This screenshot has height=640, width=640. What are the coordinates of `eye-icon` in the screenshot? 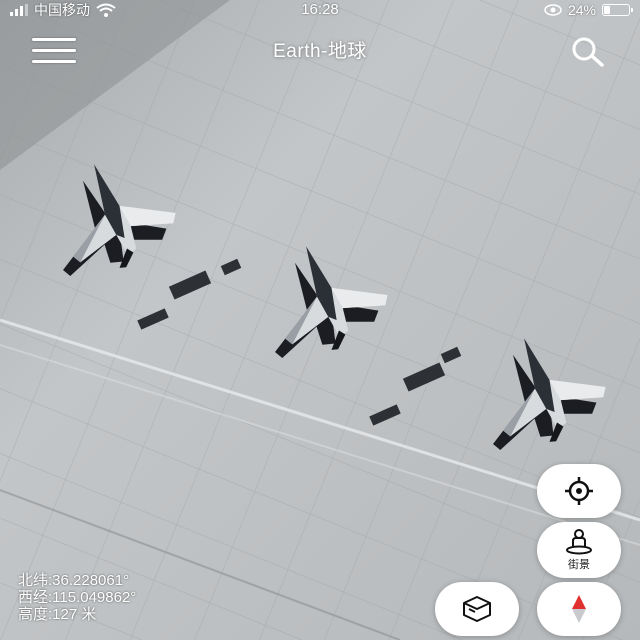 It's located at (553, 10).